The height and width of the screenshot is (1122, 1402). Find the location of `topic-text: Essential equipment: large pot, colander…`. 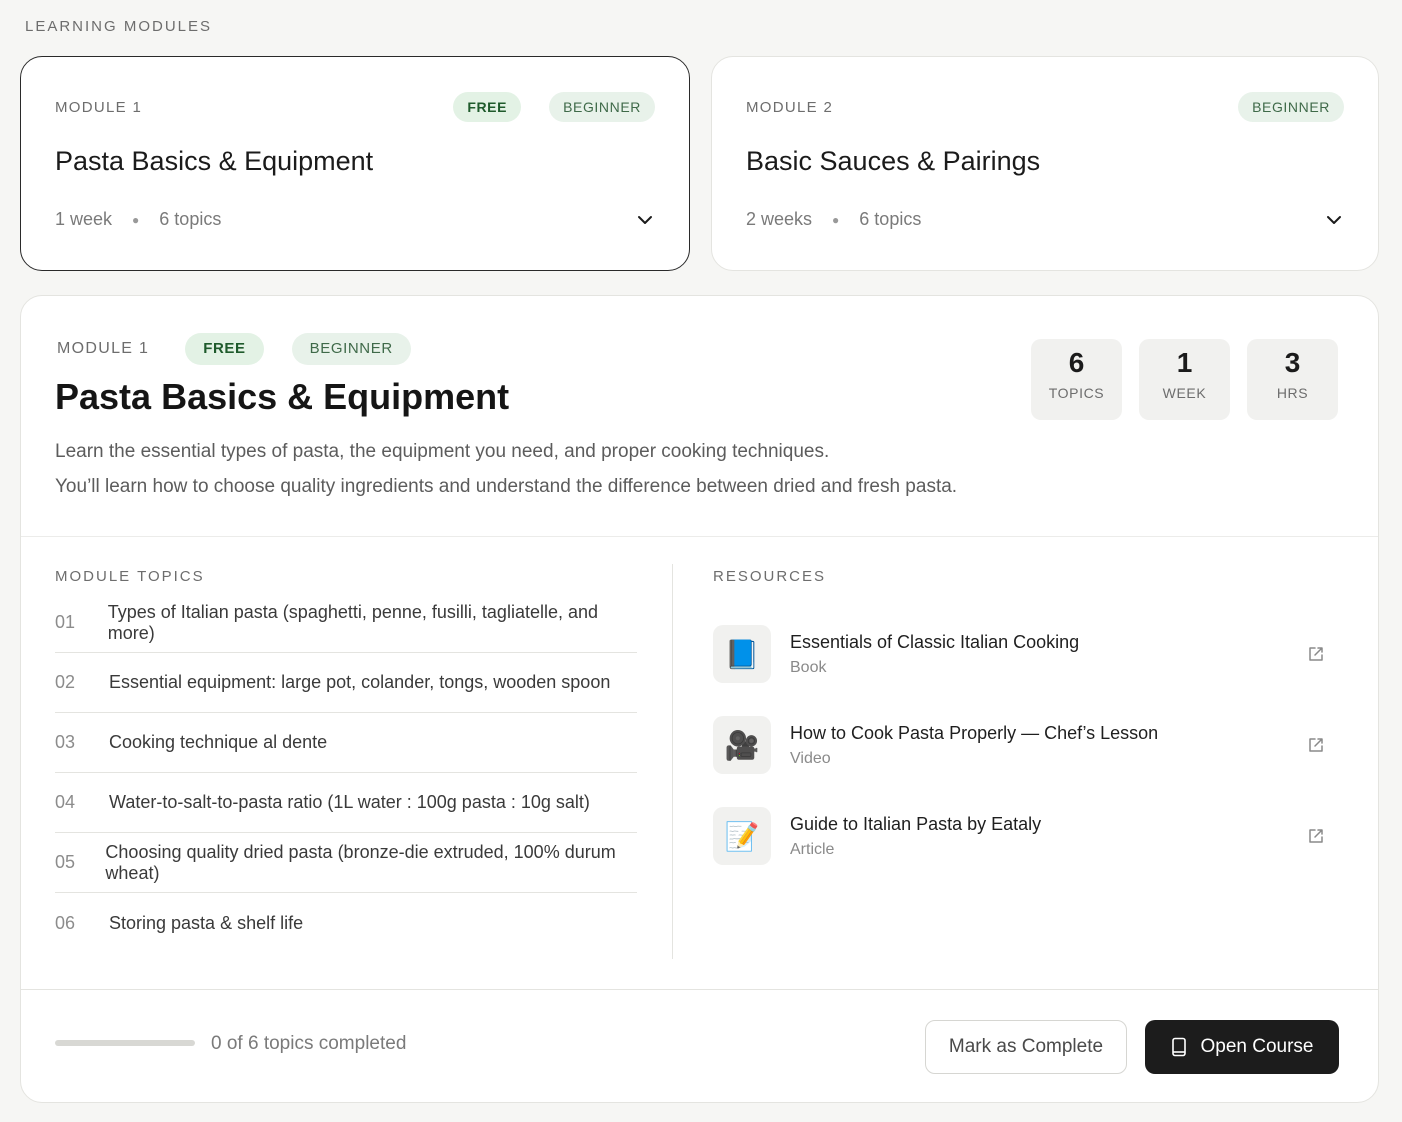

topic-text: Essential equipment: large pot, colander… is located at coordinates (360, 682).